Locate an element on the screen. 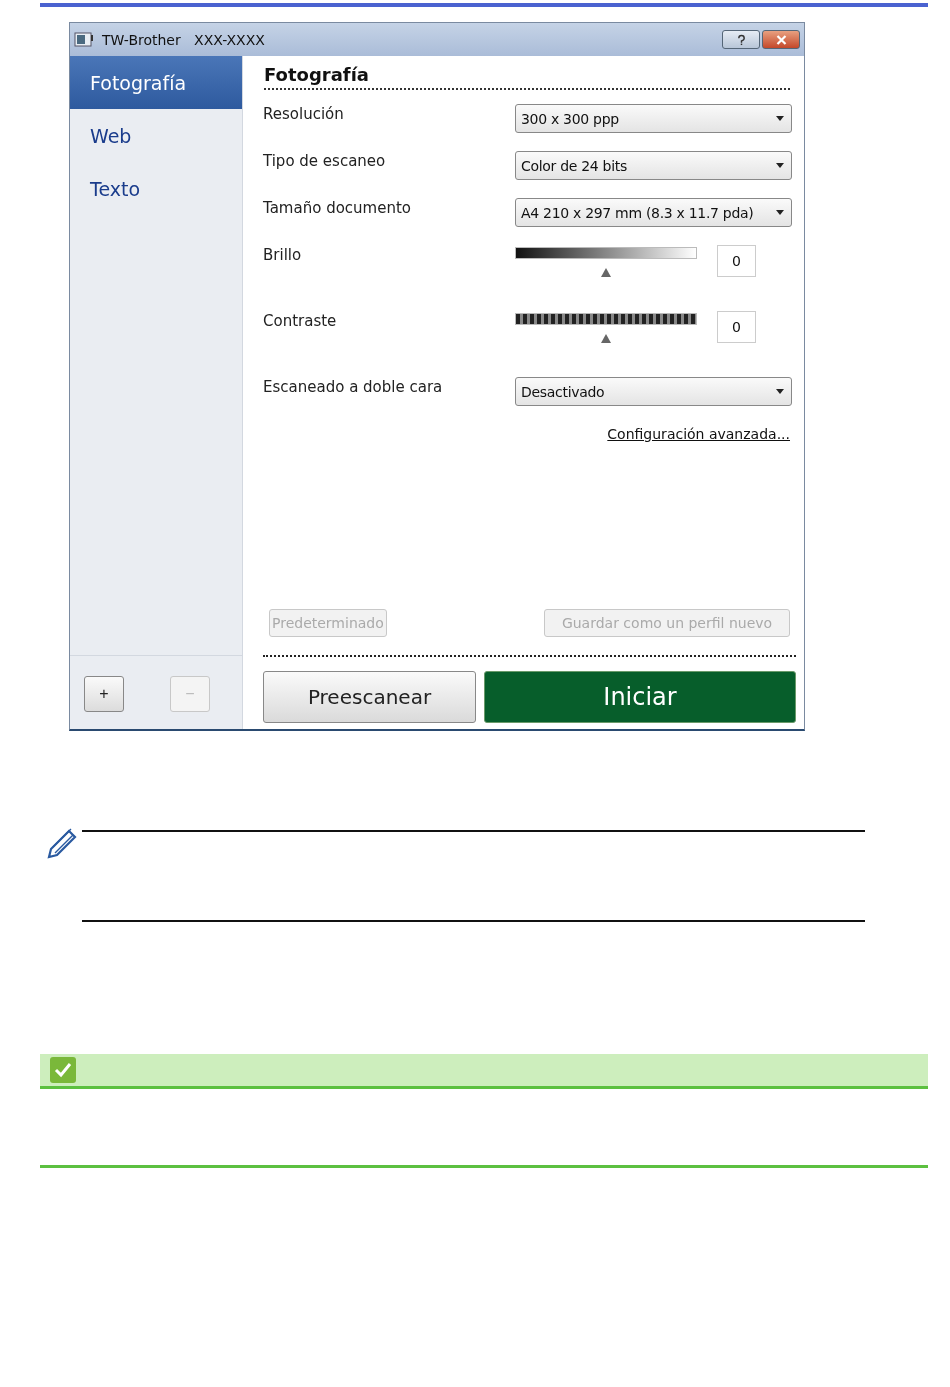 The width and height of the screenshot is (950, 1387). dropdown: 300 x 300 ppp is located at coordinates (653, 118).